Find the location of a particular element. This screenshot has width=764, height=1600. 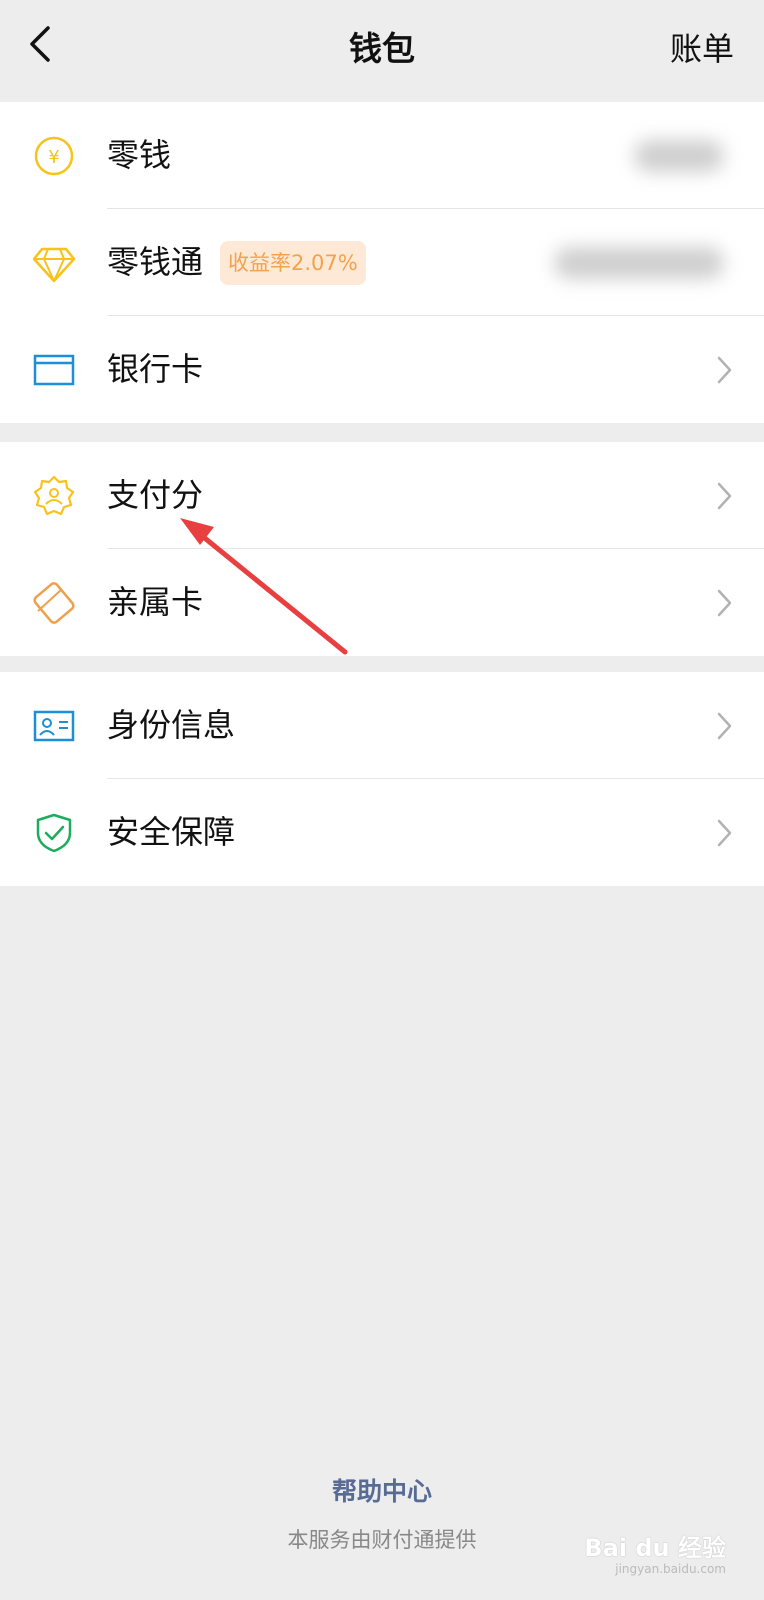

help-center-link: 帮助中心 is located at coordinates (382, 1490).